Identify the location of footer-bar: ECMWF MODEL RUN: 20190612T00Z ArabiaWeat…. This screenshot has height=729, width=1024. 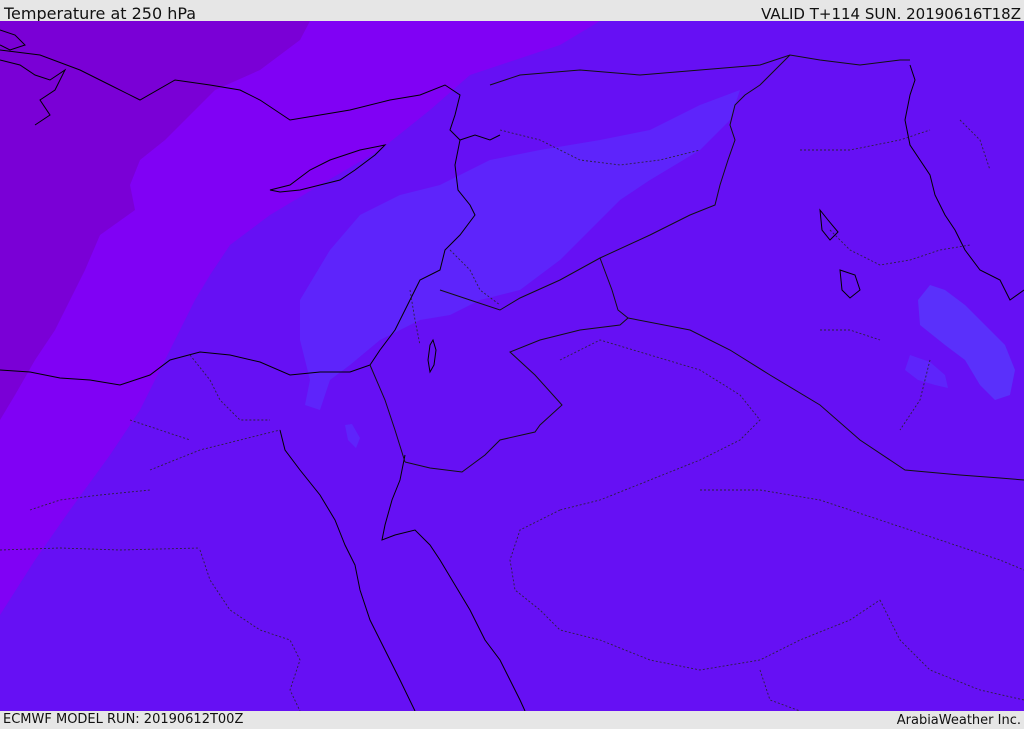
(512, 720).